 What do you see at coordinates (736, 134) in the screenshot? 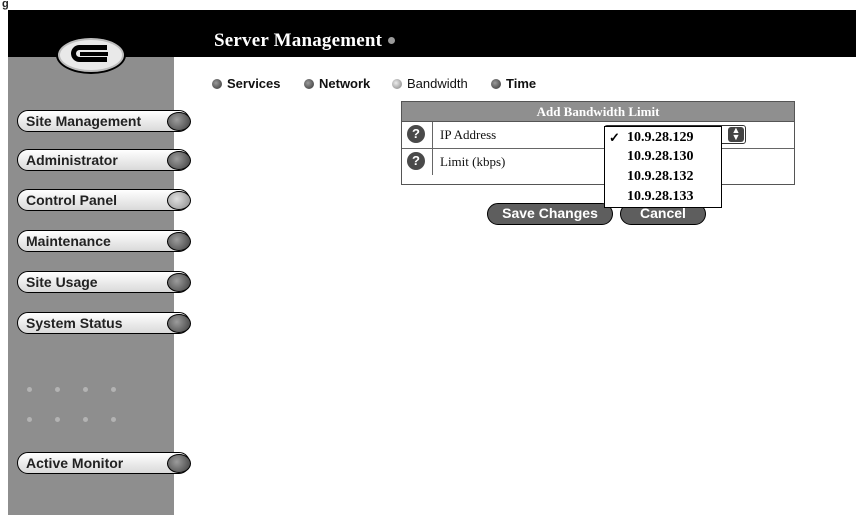
I see `select-arrows-icon: ▲ ▼` at bounding box center [736, 134].